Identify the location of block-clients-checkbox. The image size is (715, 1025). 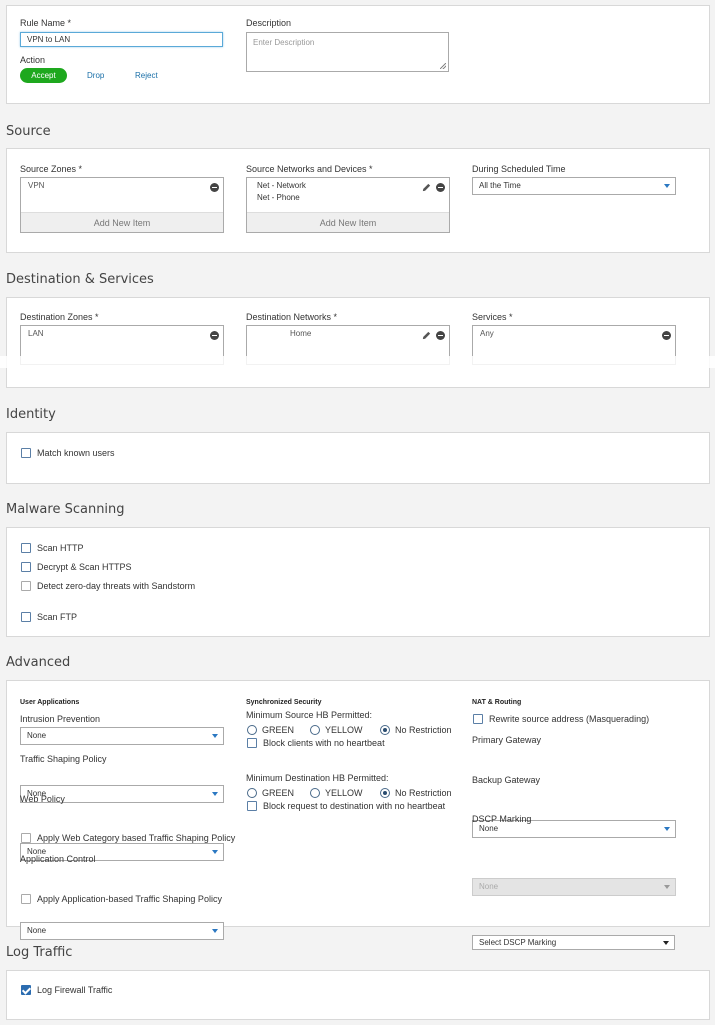
(252, 743).